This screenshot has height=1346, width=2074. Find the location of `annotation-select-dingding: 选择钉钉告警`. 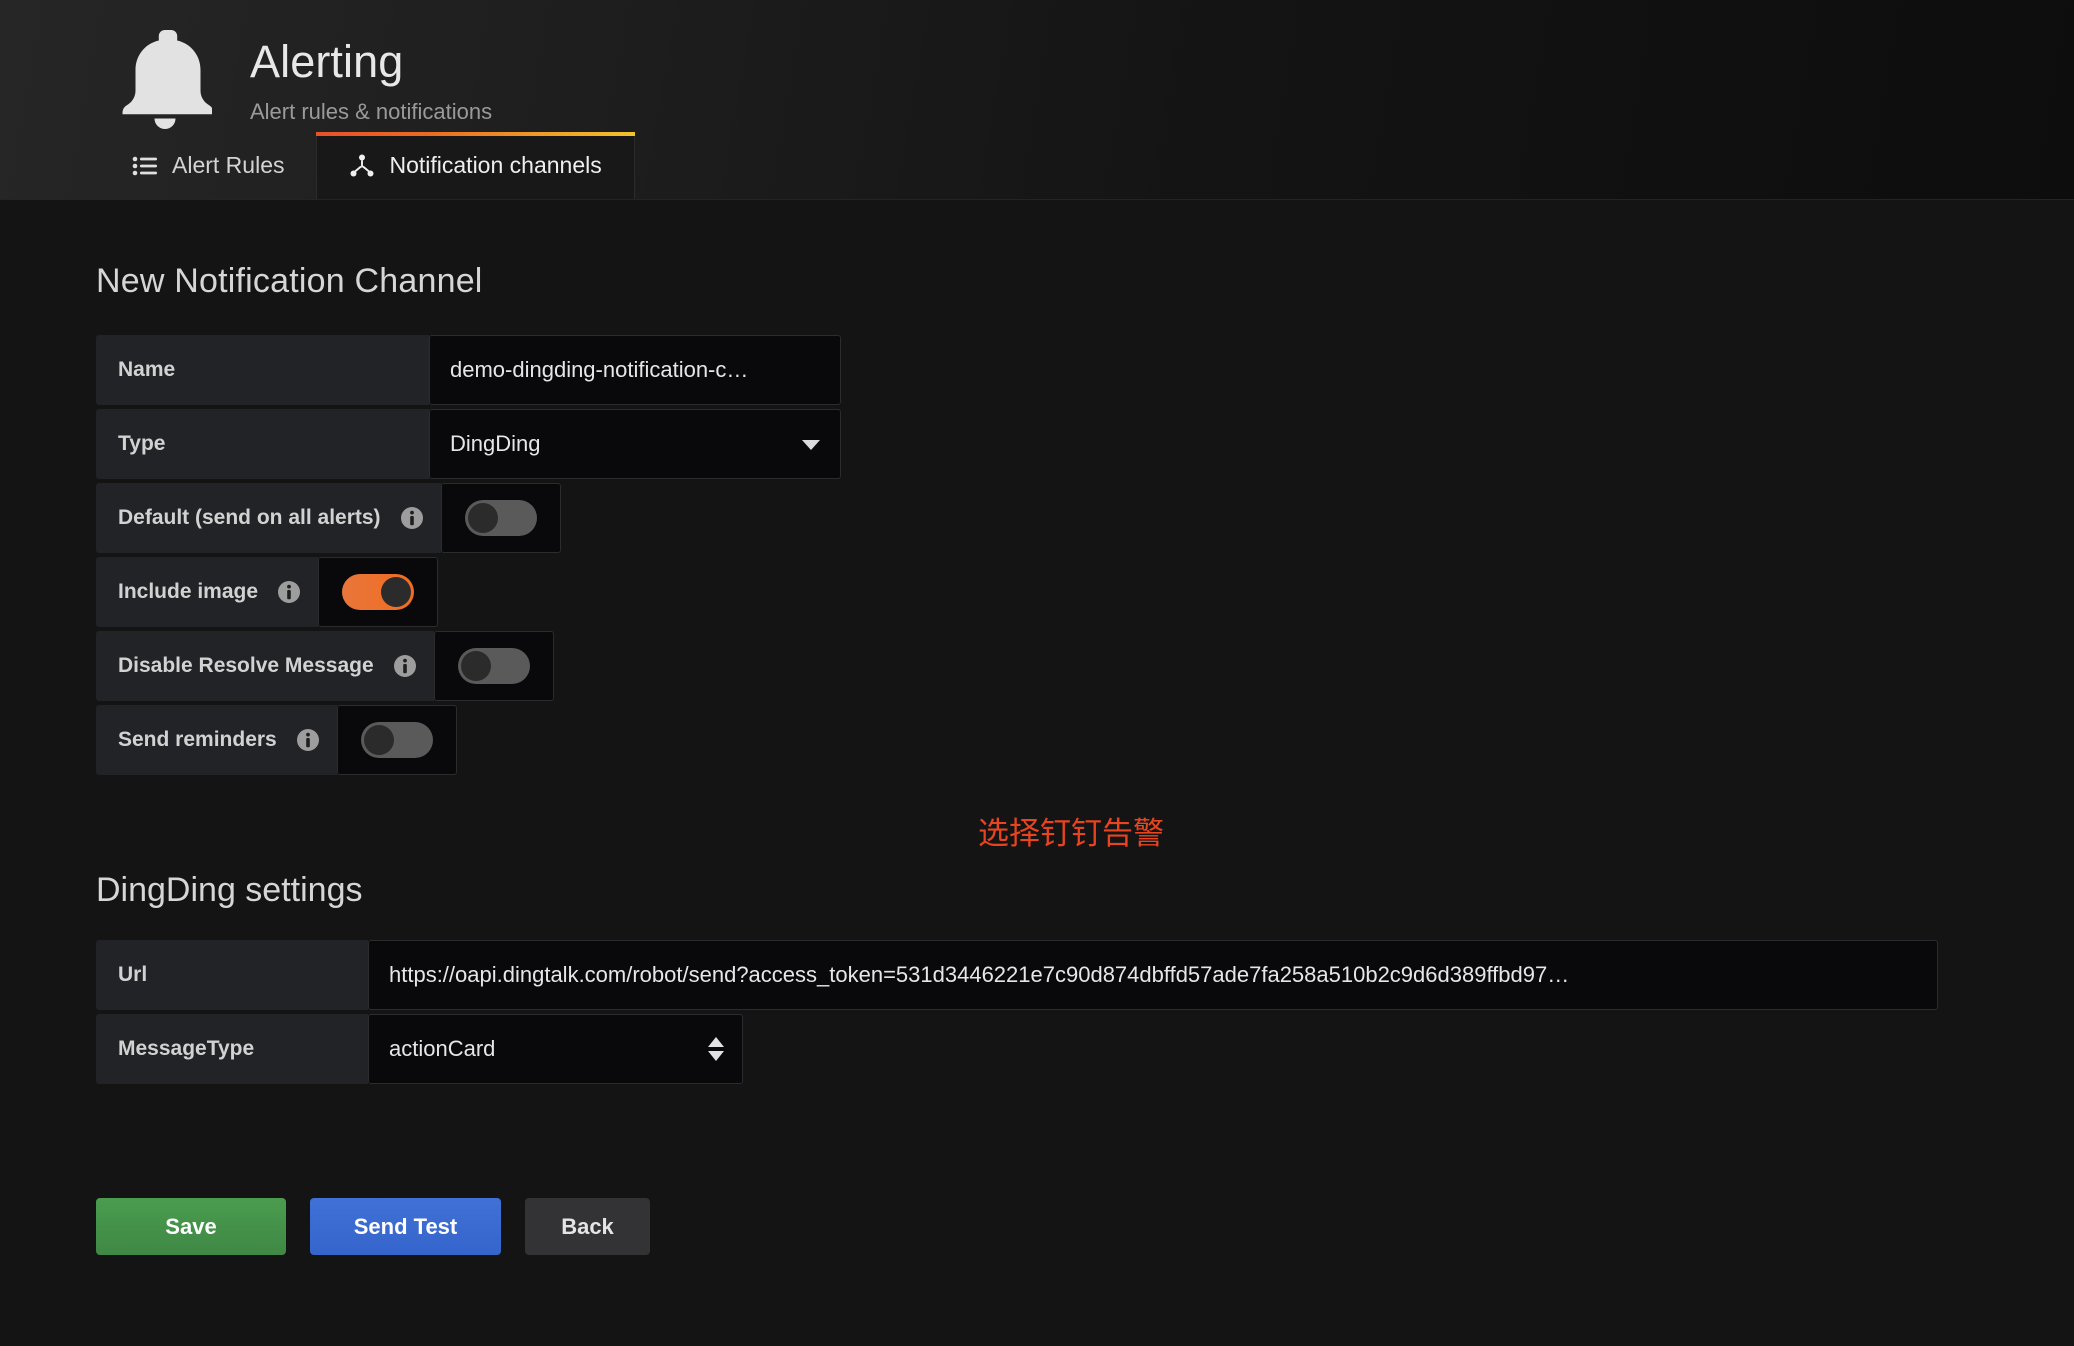

annotation-select-dingding: 选择钉钉告警 is located at coordinates (1071, 834).